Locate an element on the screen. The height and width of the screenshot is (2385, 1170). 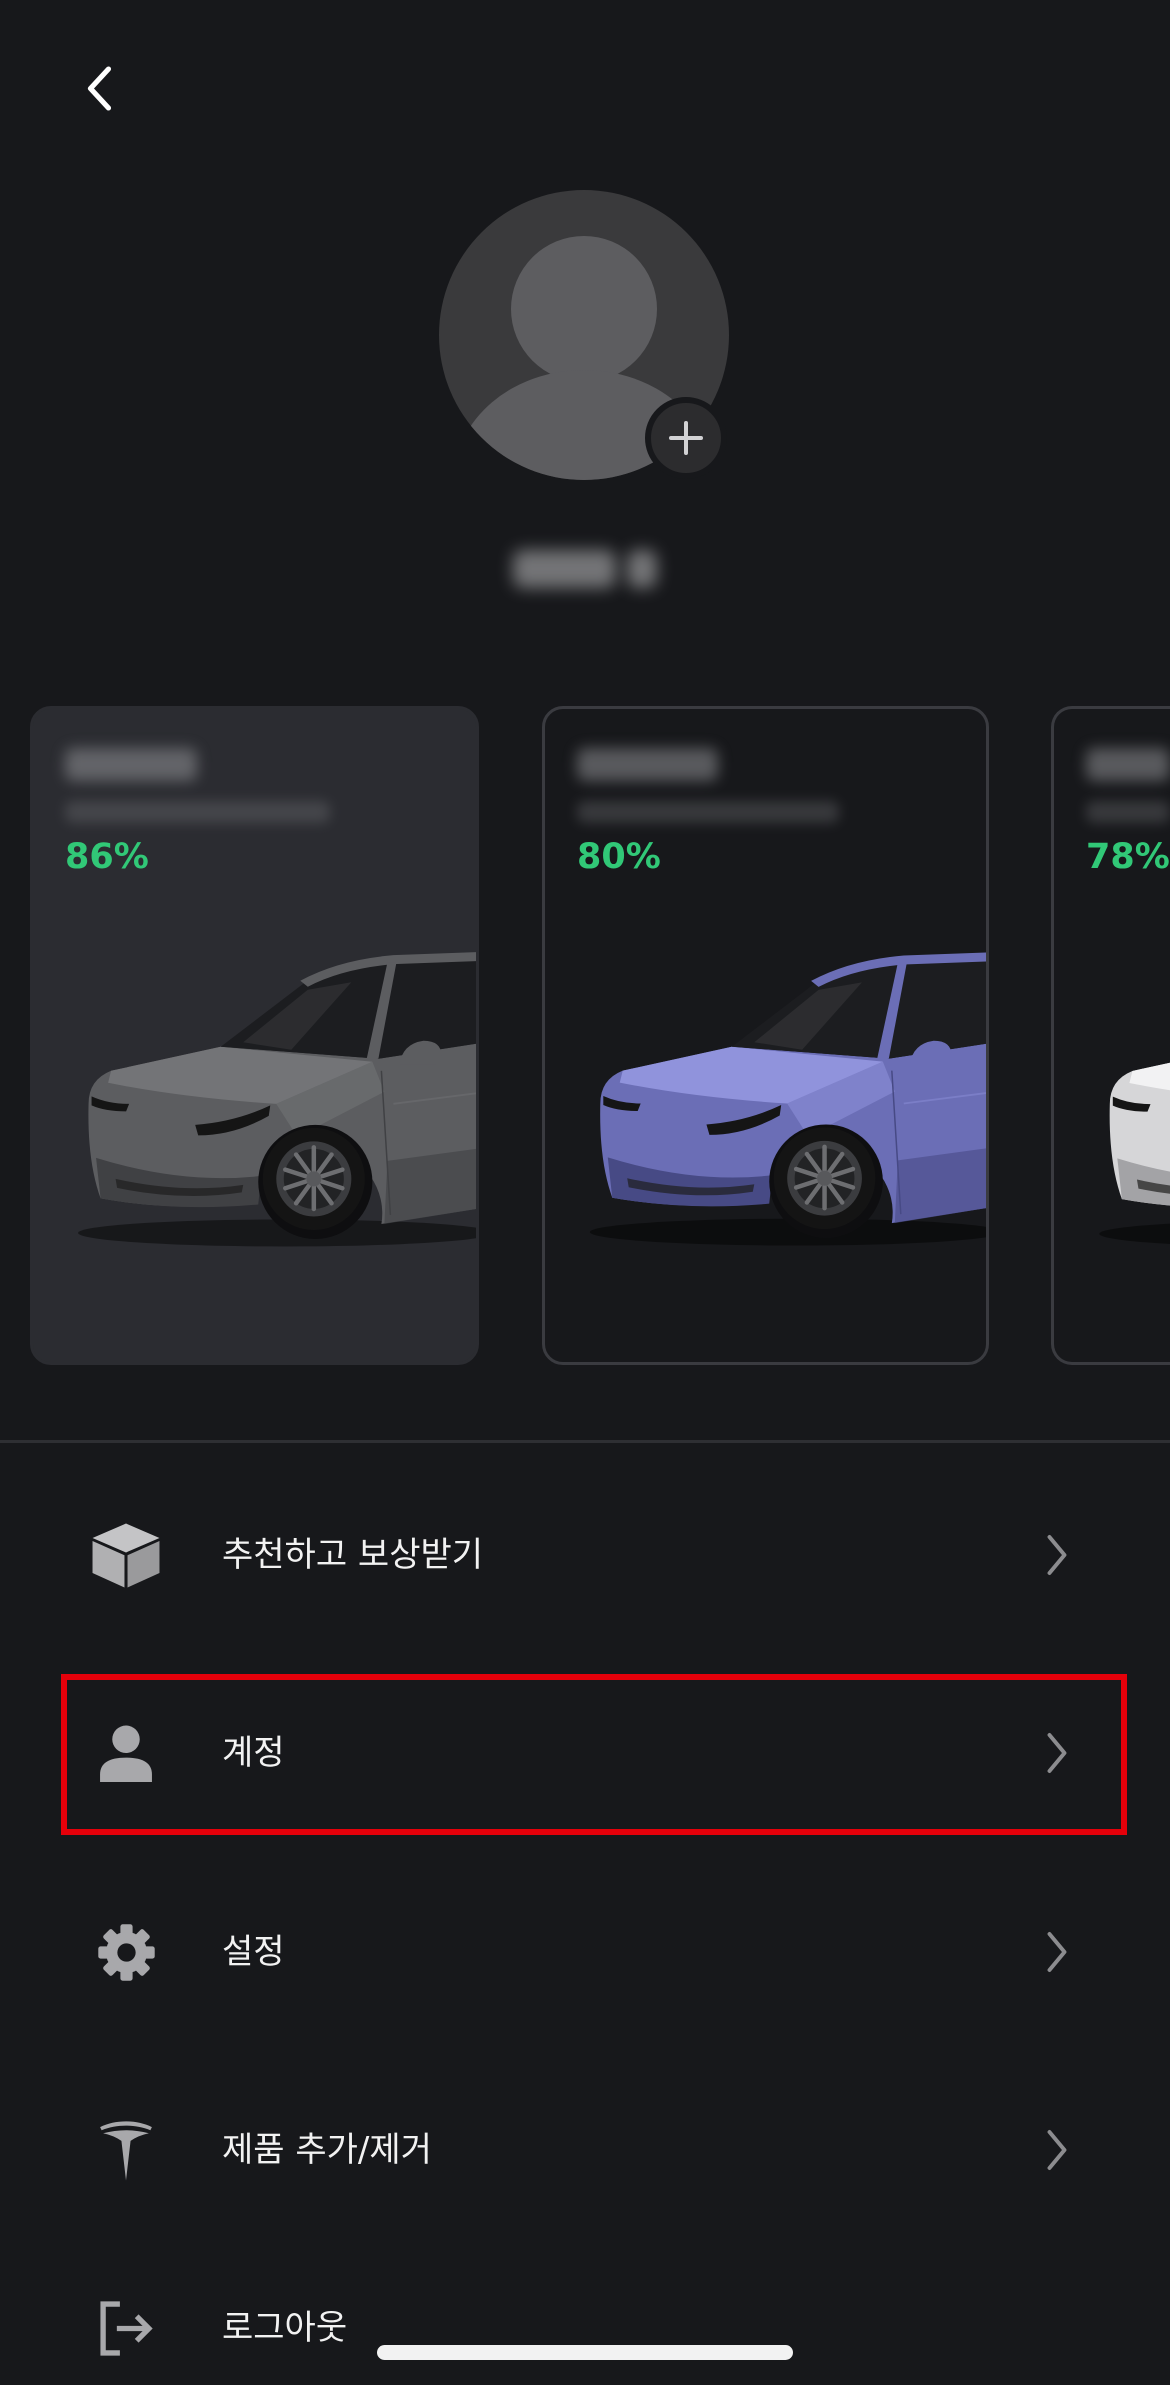
menu-item-label: 설정 is located at coordinates (253, 1952).